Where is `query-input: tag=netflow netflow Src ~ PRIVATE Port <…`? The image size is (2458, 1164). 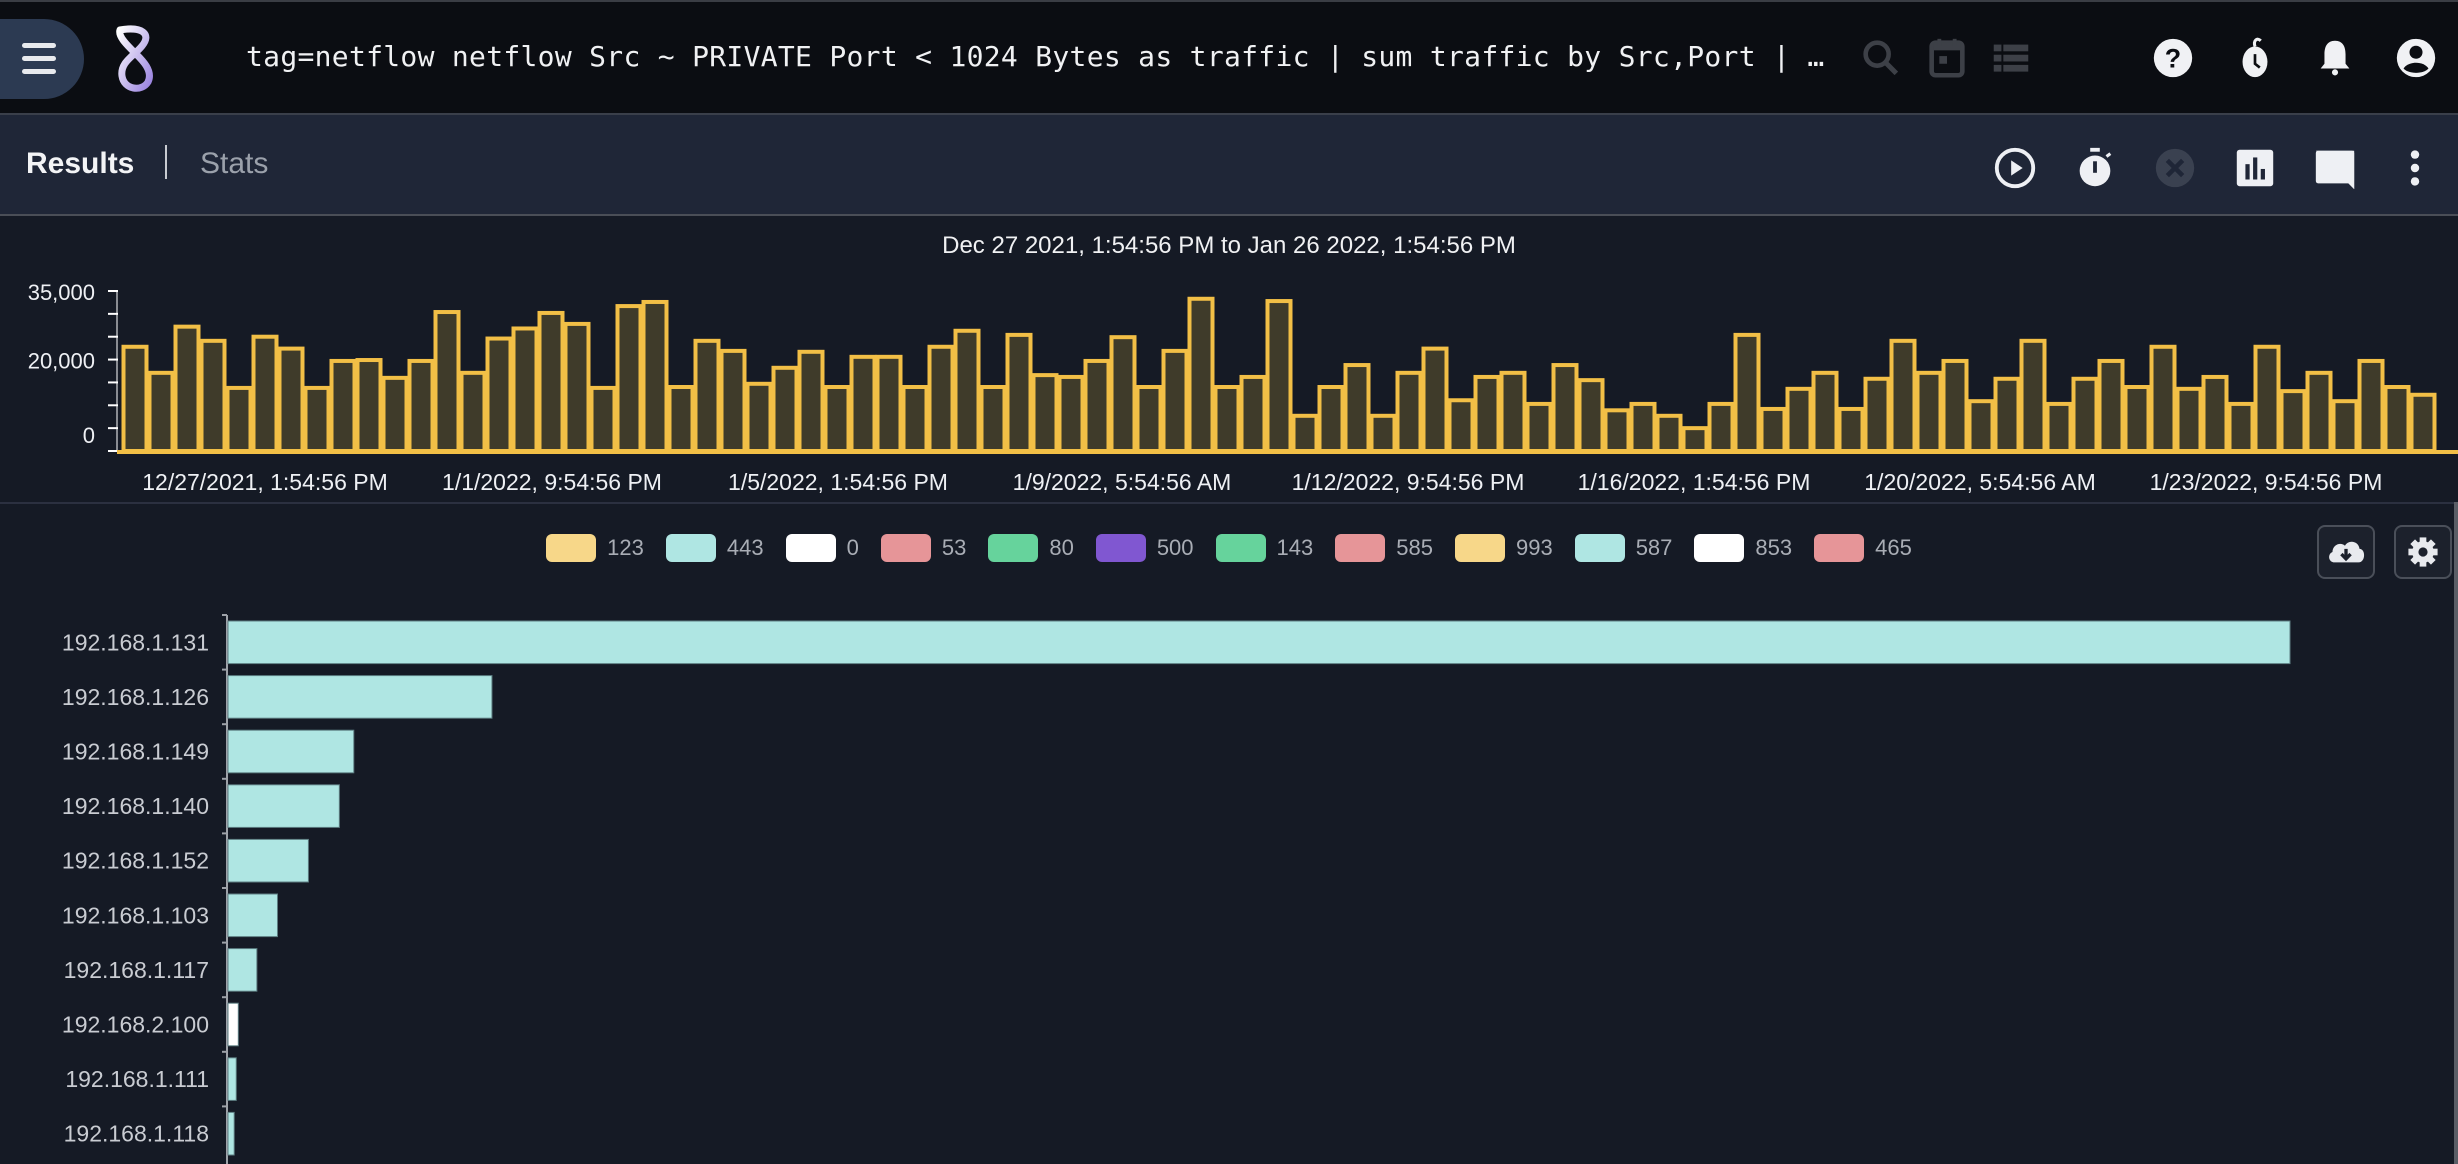
query-input: tag=netflow netflow Src ~ PRIVATE Port <… is located at coordinates (1035, 56).